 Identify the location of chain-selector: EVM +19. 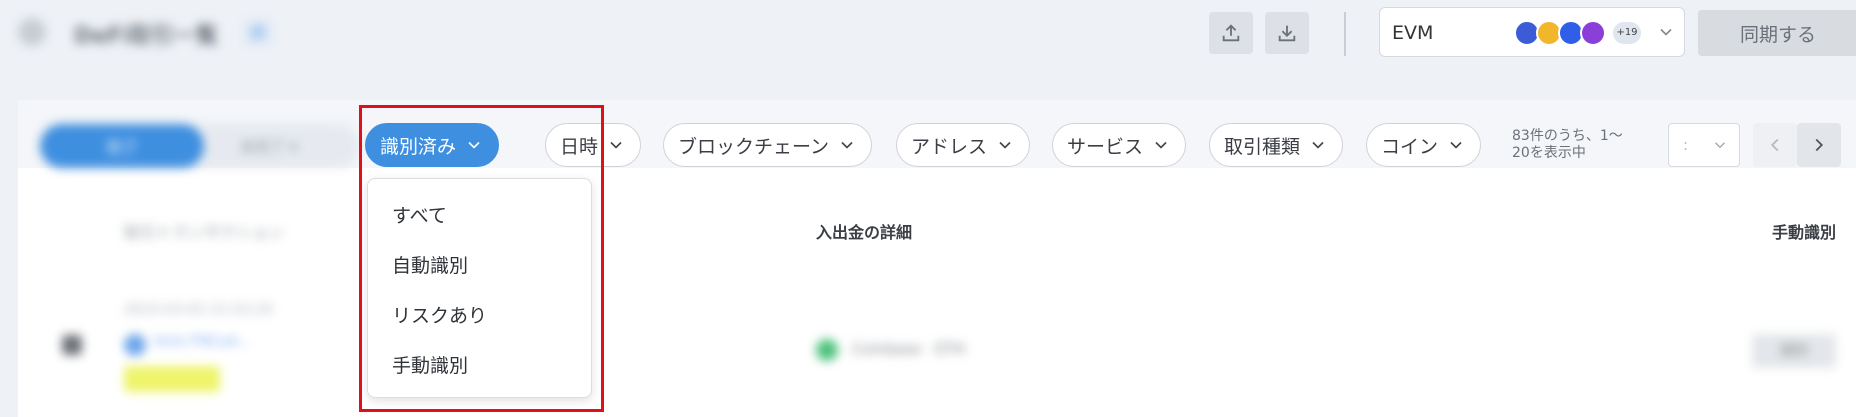
(1532, 32).